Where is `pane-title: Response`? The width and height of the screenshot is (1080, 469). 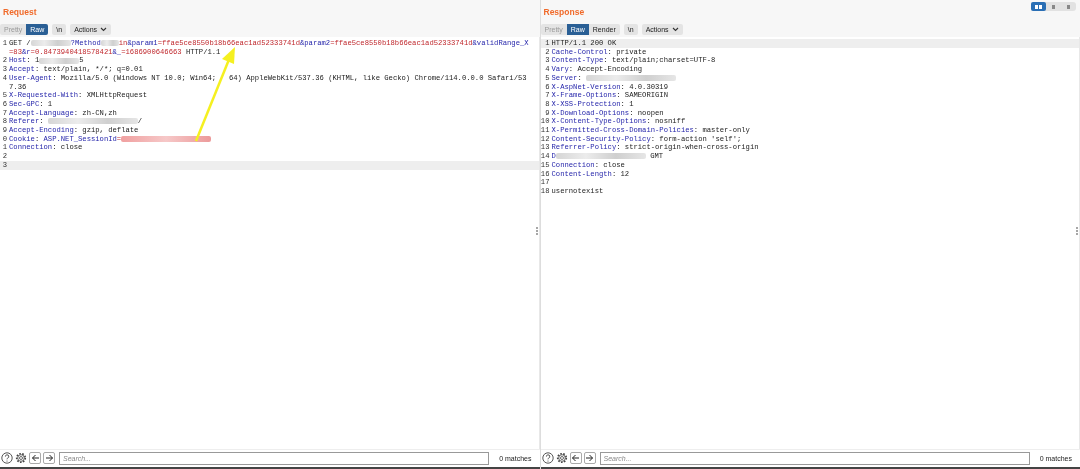
pane-title: Response is located at coordinates (563, 12).